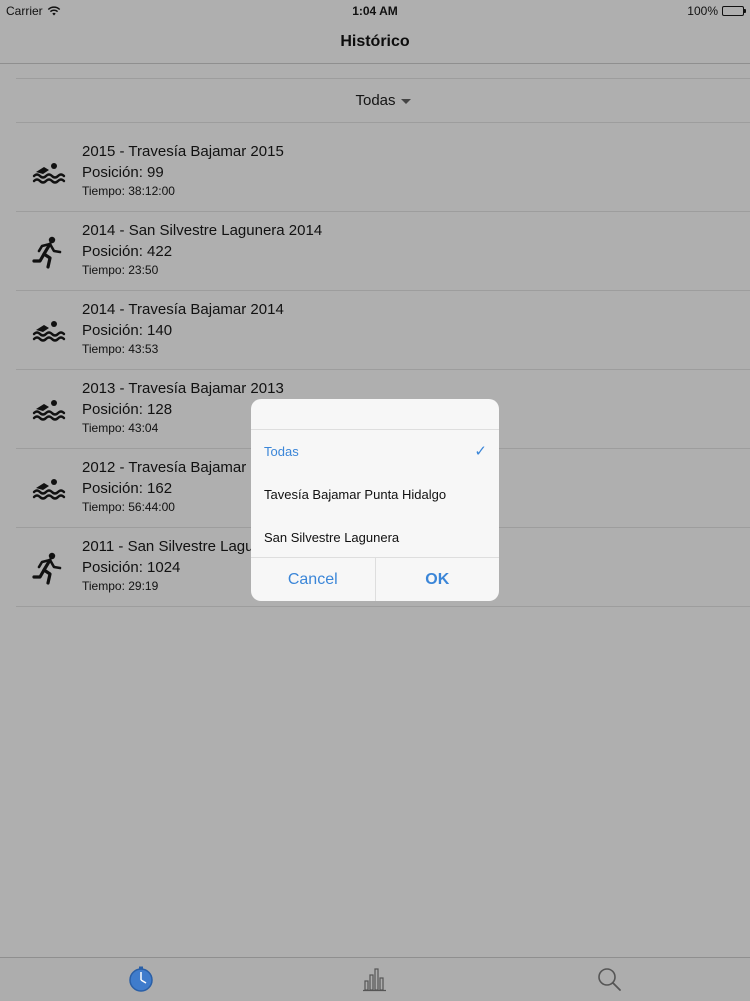 This screenshot has width=750, height=1001. What do you see at coordinates (375, 451) in the screenshot?
I see `picker-option-todas: Todas ✓` at bounding box center [375, 451].